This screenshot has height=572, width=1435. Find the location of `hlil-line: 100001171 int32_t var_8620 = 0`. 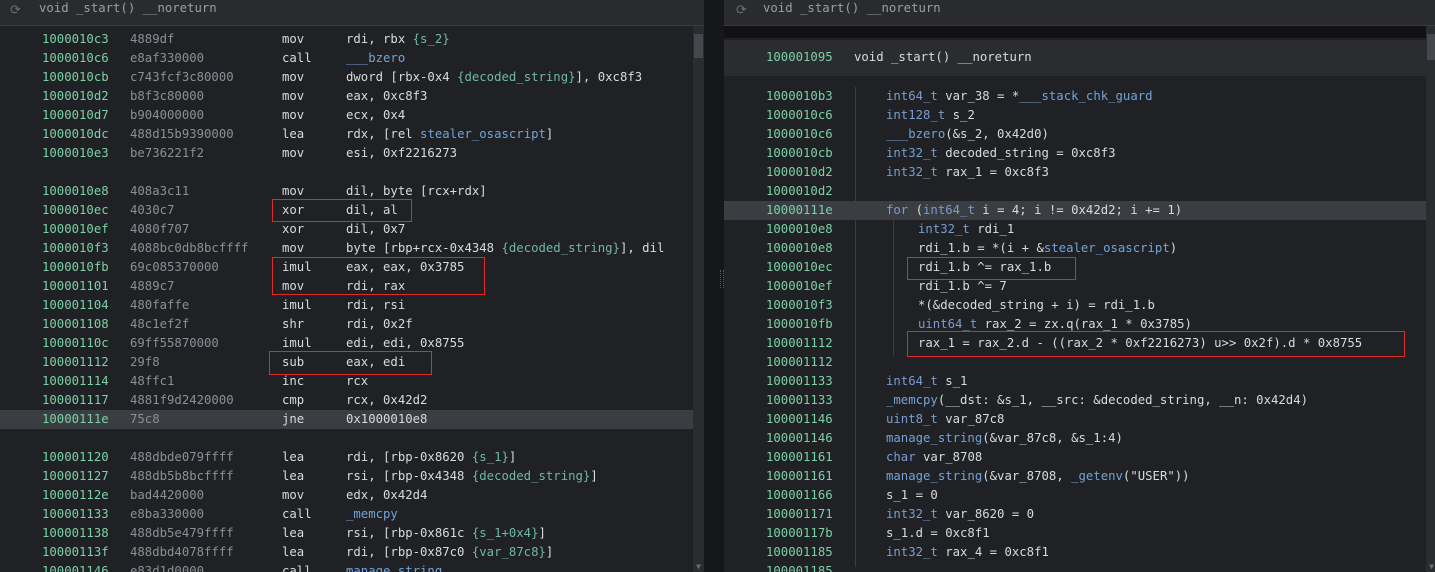

hlil-line: 100001171 int32_t var_8620 = 0 is located at coordinates (1075, 514).